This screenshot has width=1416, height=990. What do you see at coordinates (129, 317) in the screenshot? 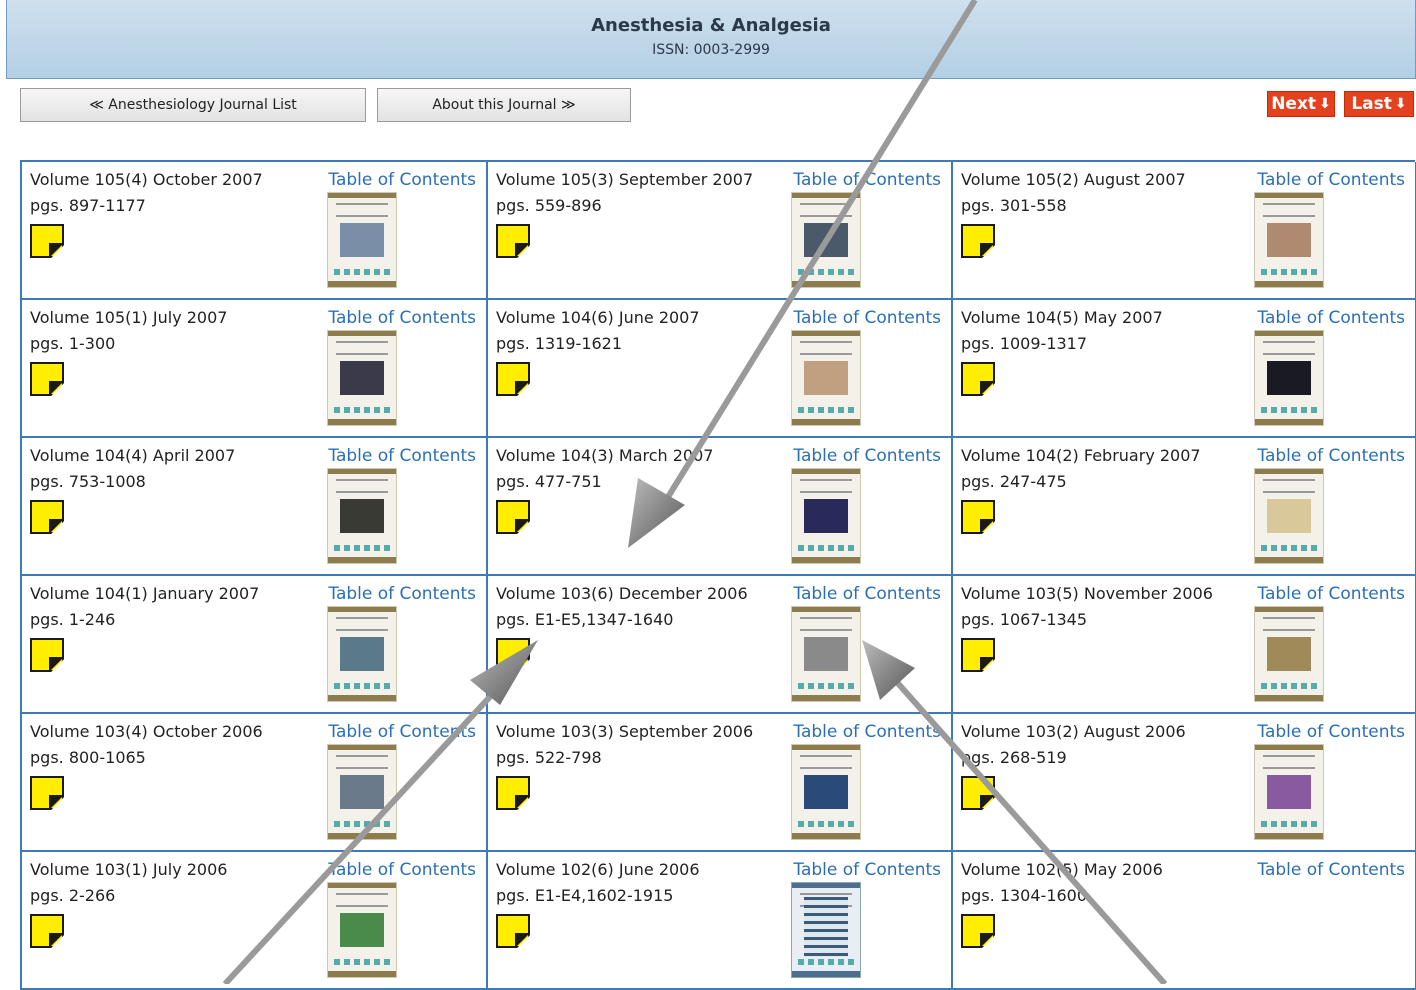
I see `issue-volume: Volume 105(1) July 2007` at bounding box center [129, 317].